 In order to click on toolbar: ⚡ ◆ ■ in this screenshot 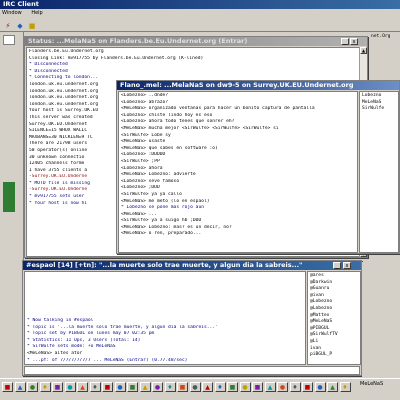, I will do `click(200, 25)`.